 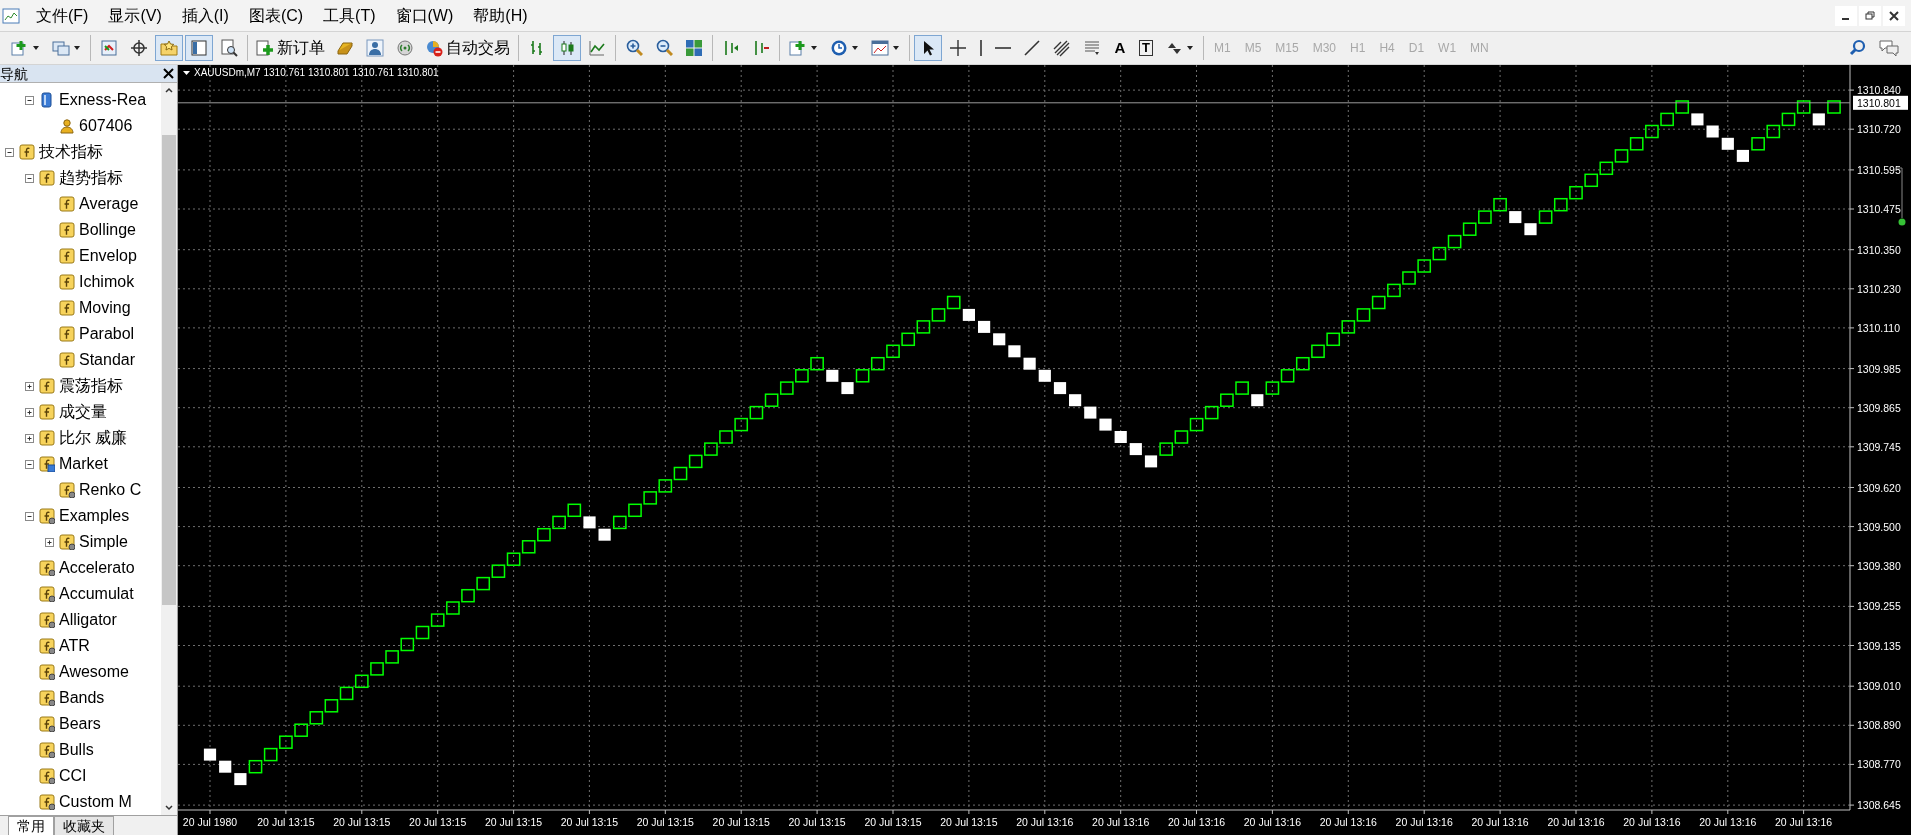 What do you see at coordinates (94, 672) in the screenshot?
I see `tree-item: Awesome` at bounding box center [94, 672].